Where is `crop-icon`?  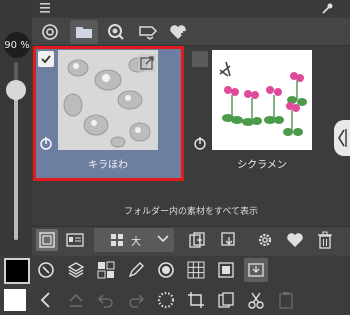
crop-icon is located at coordinates (196, 300).